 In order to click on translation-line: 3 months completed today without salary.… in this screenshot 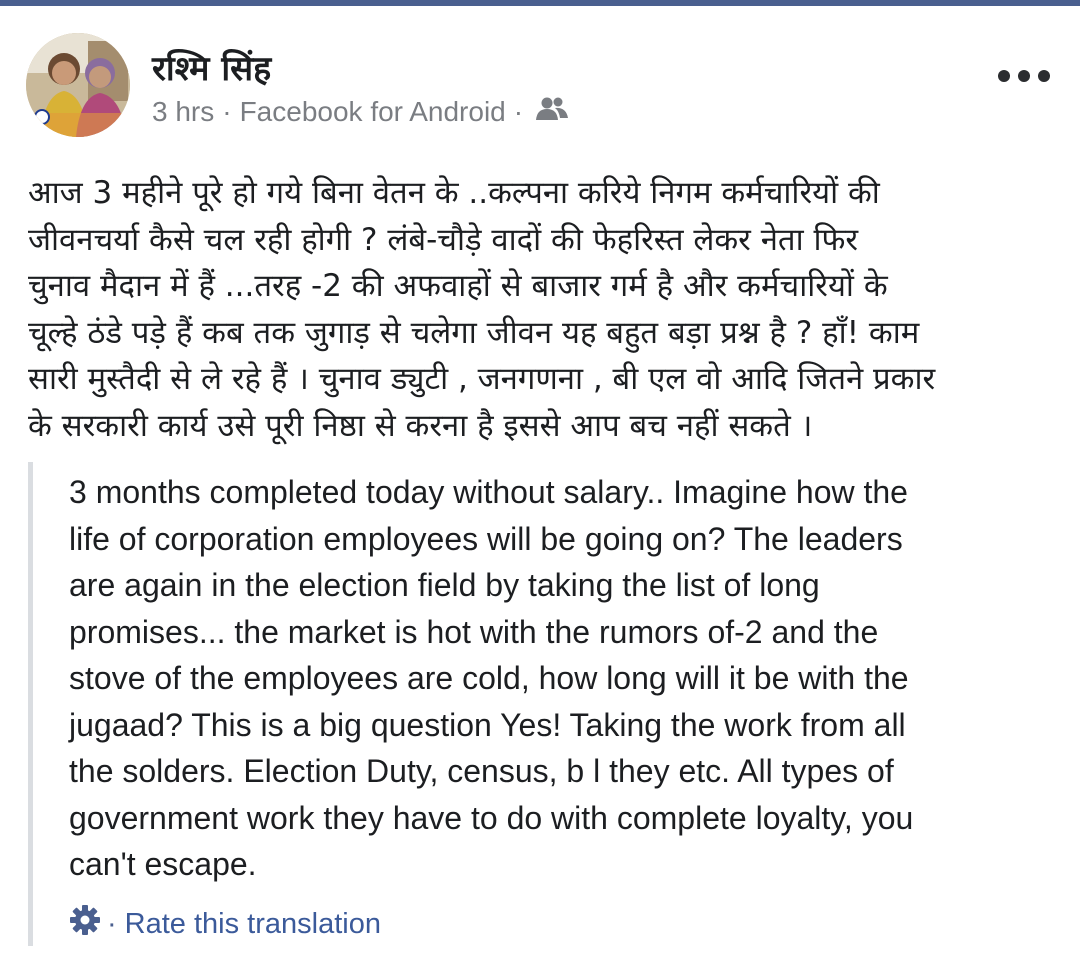, I will do `click(488, 492)`.